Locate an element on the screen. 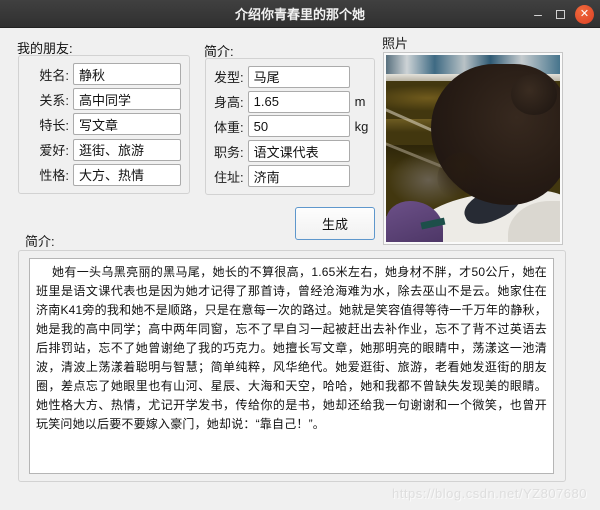 This screenshot has height=510, width=600. field-row-address: 住址: is located at coordinates (290, 176).